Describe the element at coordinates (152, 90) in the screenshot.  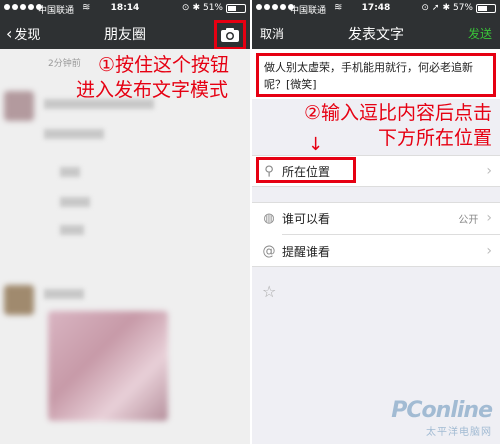
I see `annotation-line: 进入发布文字模式` at that location.